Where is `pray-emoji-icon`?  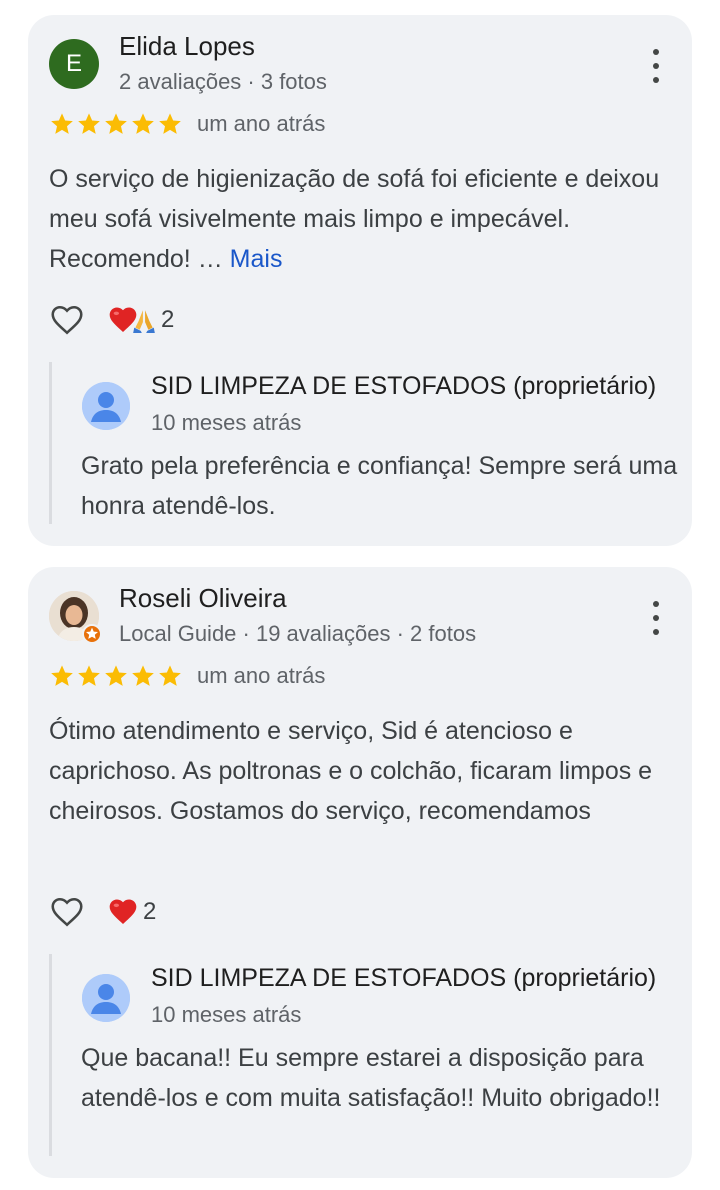 pray-emoji-icon is located at coordinates (144, 320).